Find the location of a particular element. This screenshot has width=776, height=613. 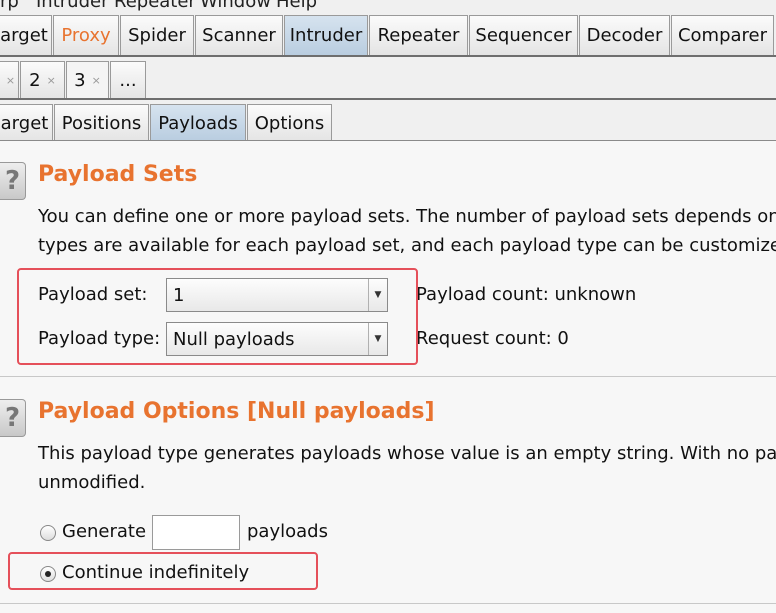

tab-sequencer: Sequencer is located at coordinates (523, 35).